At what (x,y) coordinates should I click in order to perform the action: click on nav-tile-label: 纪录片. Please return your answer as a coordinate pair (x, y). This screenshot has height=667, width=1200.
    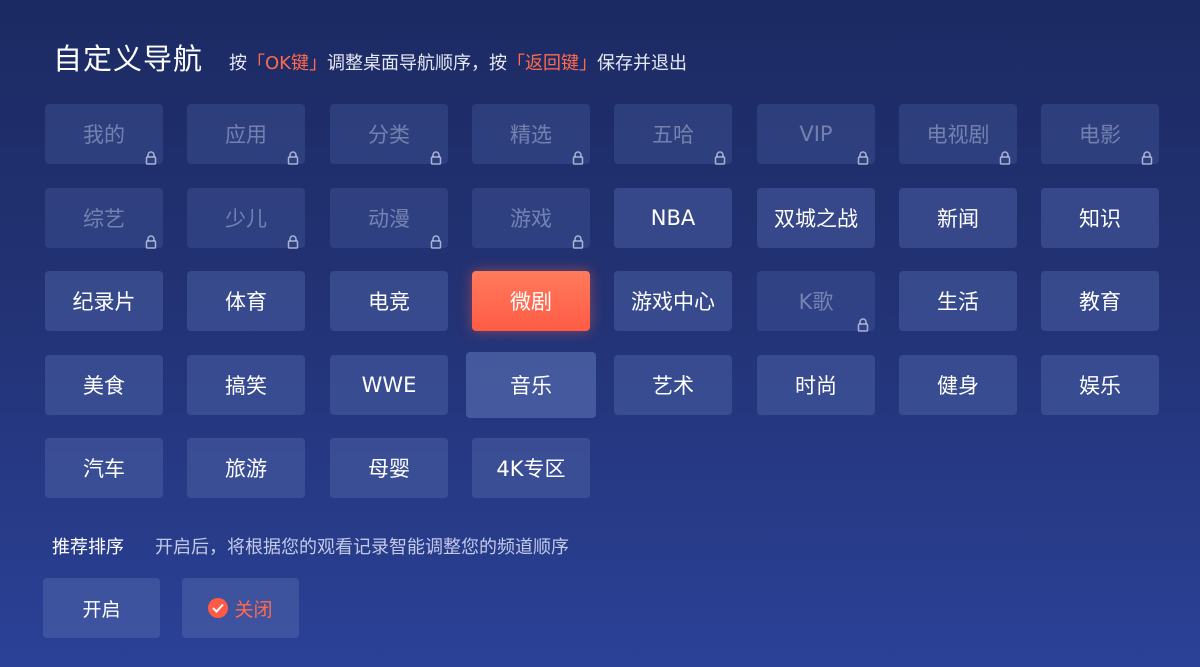
    Looking at the image, I should click on (104, 302).